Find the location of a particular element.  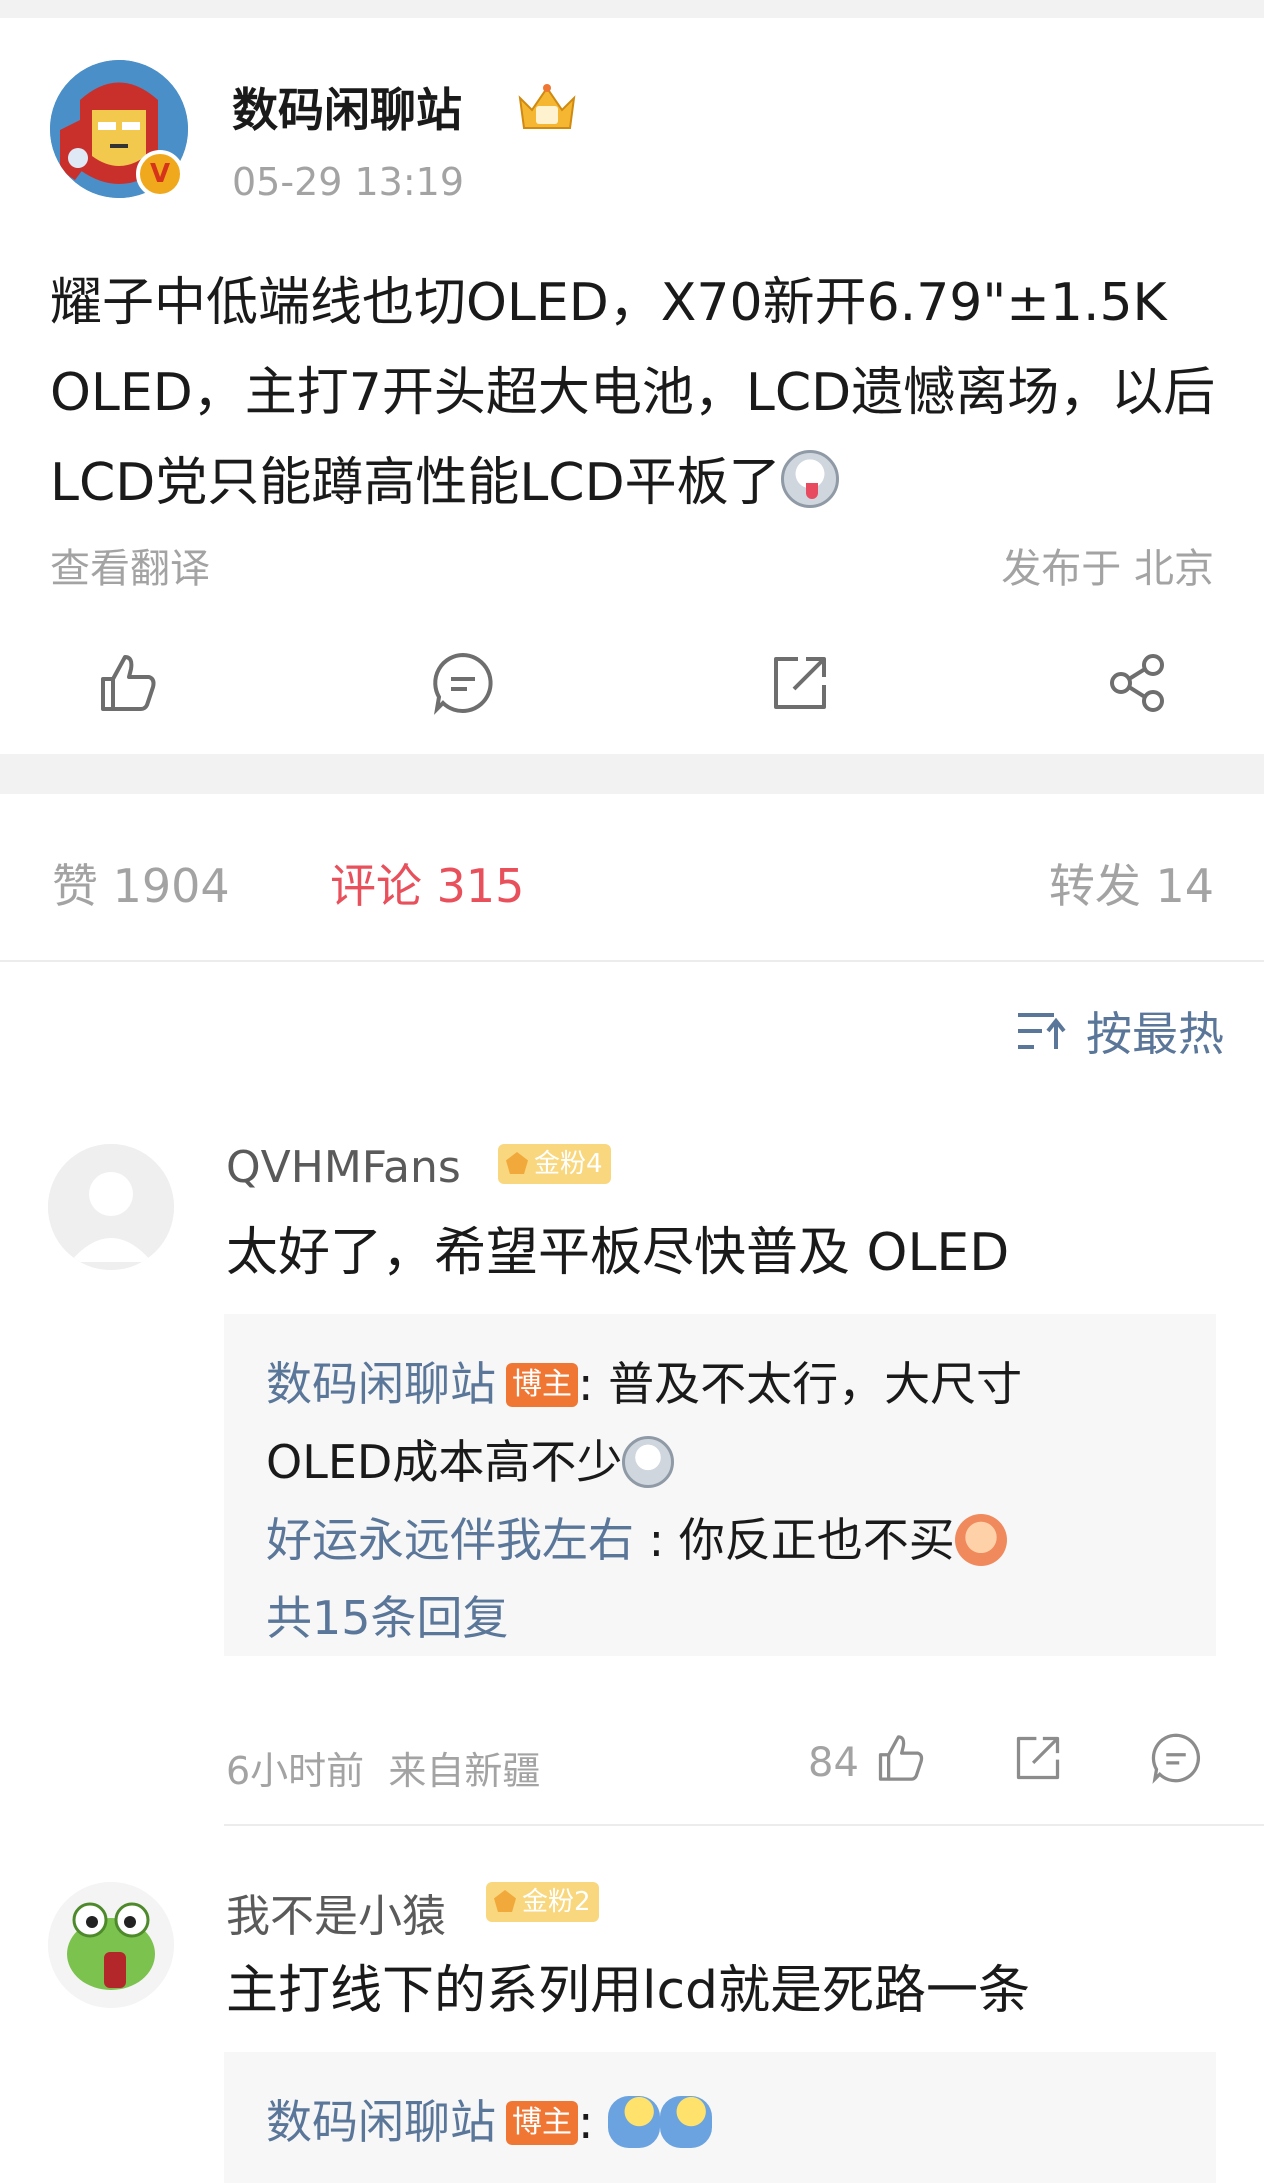

reply-item: 数码闲聊站 博主: is located at coordinates (489, 2119).